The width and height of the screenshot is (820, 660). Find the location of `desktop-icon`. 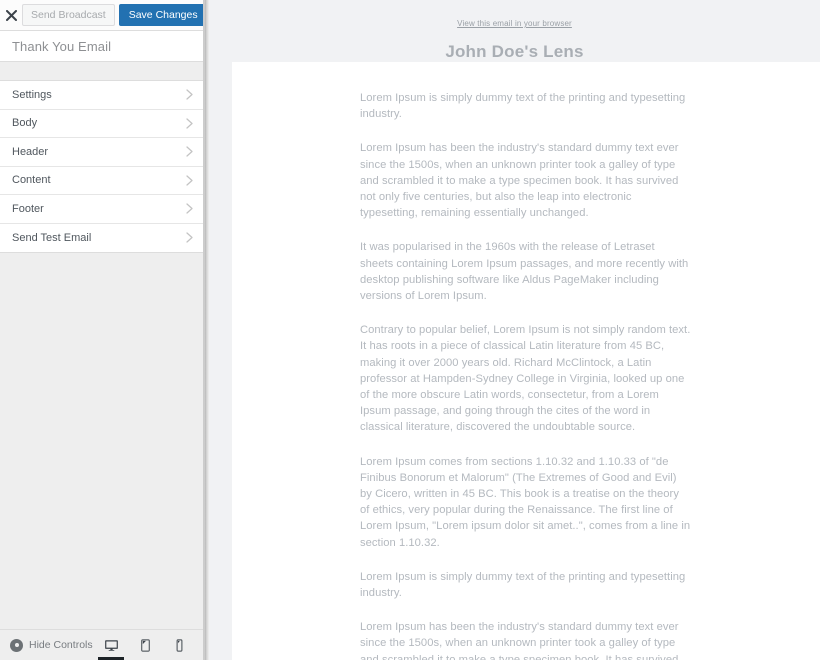

desktop-icon is located at coordinates (111, 645).